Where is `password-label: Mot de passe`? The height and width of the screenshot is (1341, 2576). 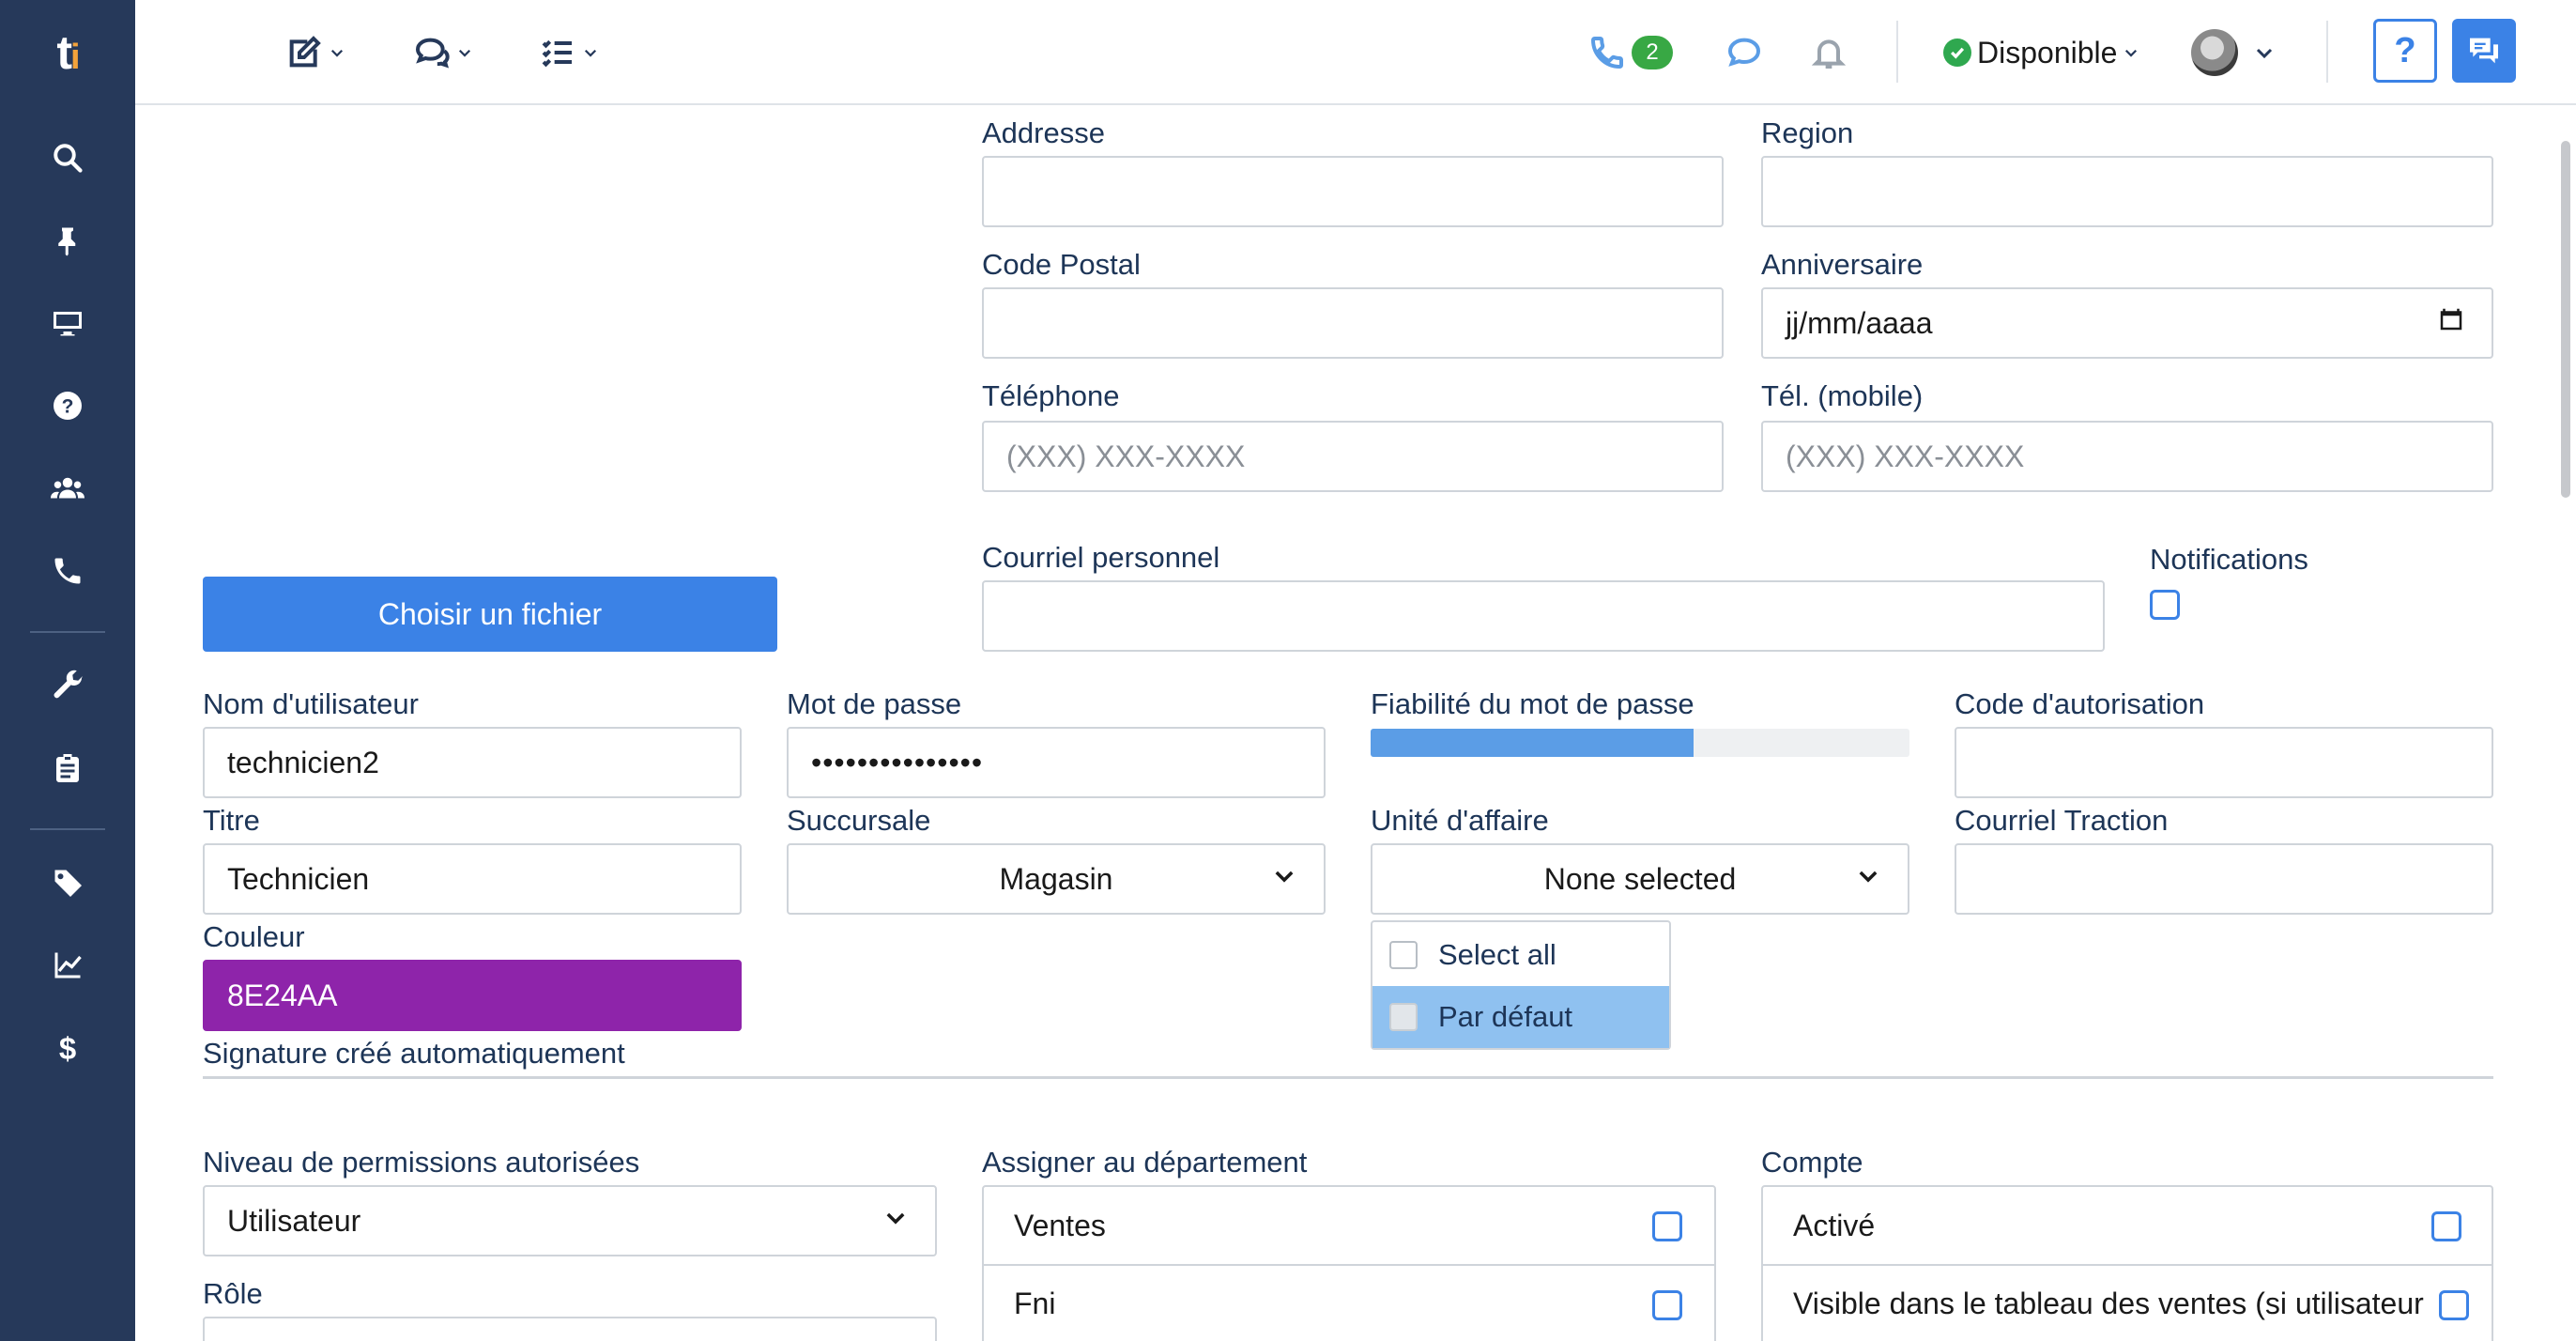
password-label: Mot de passe is located at coordinates (875, 704).